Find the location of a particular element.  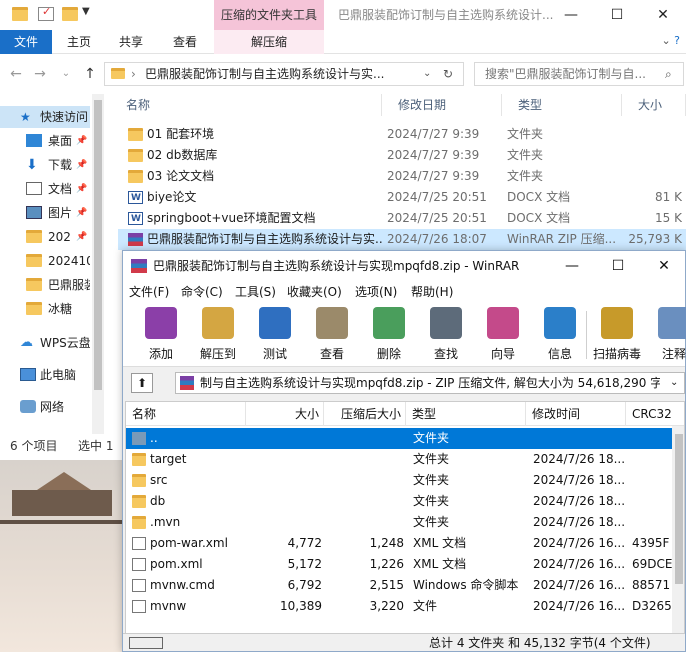

search-icon: ⌕ is located at coordinates (668, 74).